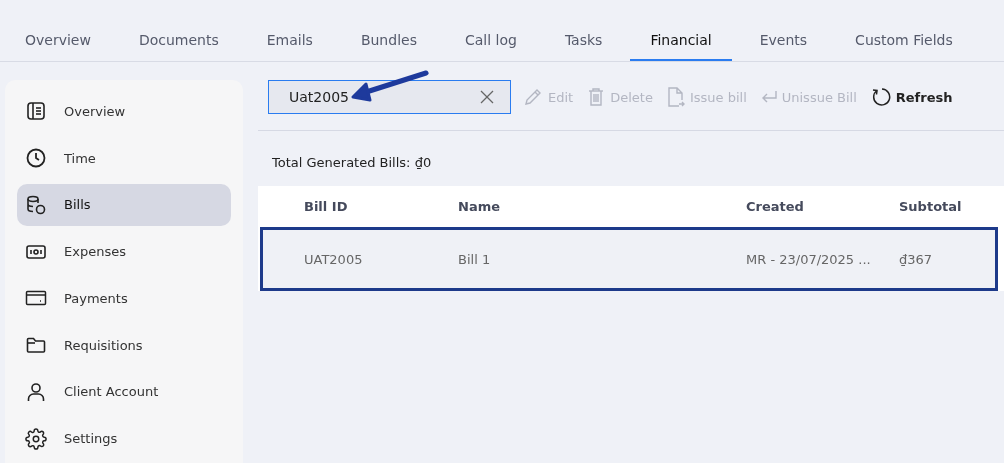  What do you see at coordinates (931, 206) in the screenshot?
I see `column-header: Subtotal` at bounding box center [931, 206].